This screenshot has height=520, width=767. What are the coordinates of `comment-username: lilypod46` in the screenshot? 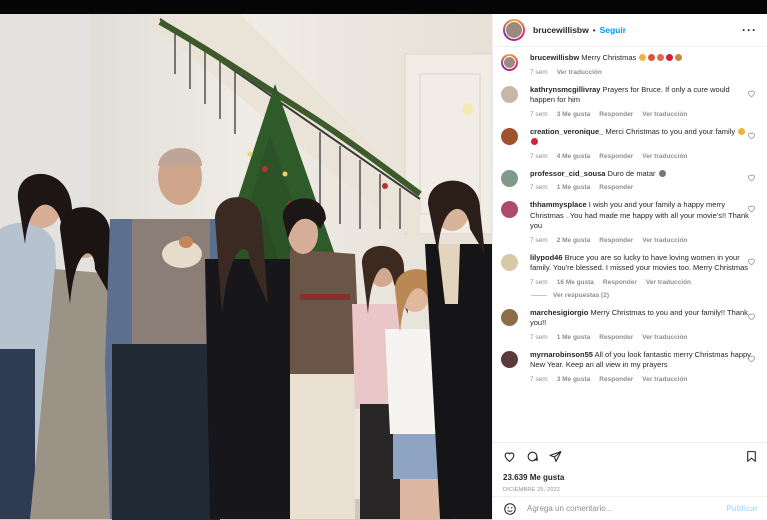 It's located at (546, 257).